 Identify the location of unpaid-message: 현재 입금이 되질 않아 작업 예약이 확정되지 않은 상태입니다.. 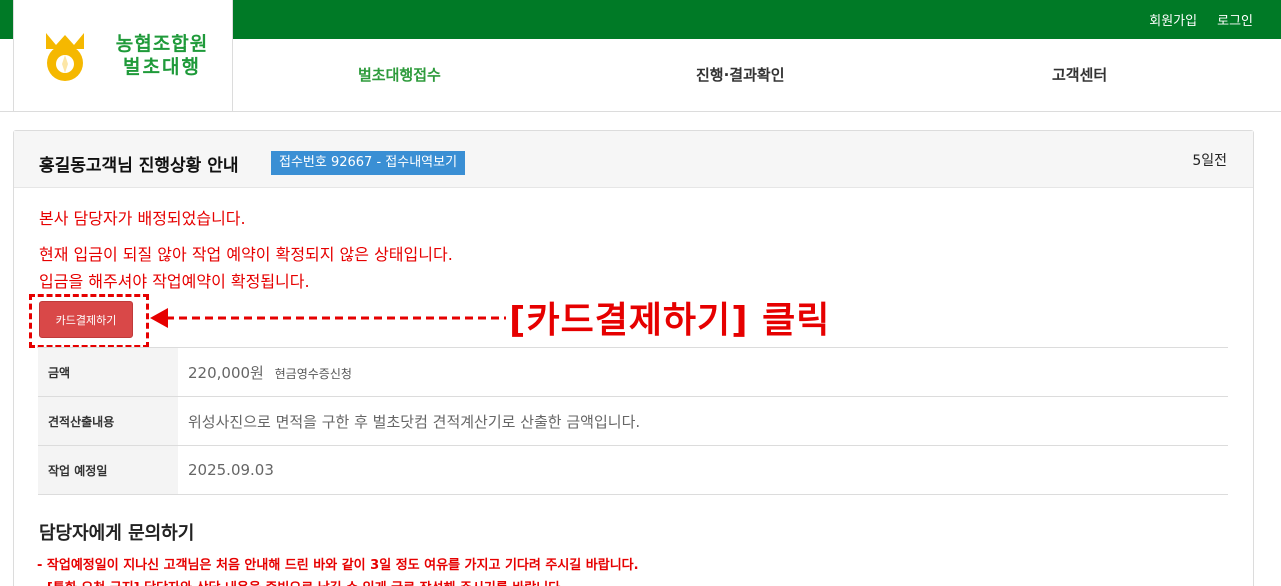
(246, 254).